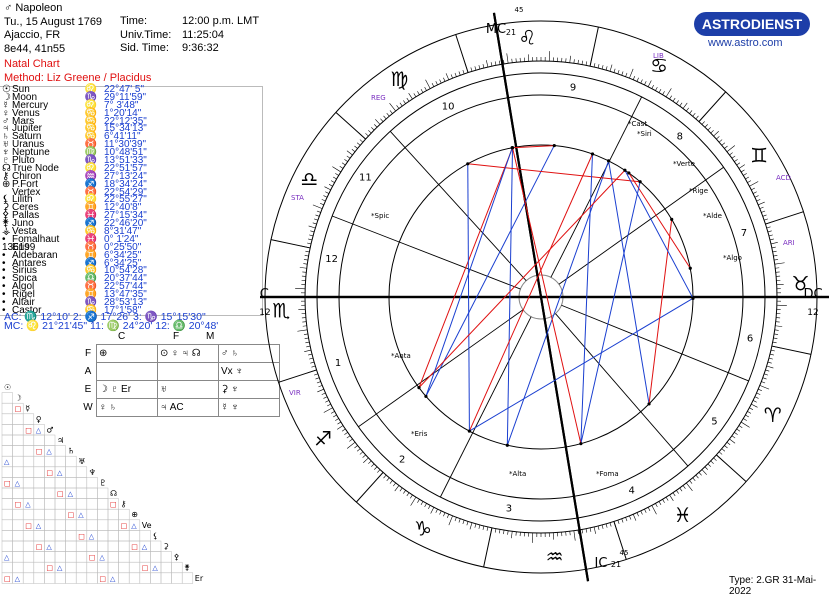 The width and height of the screenshot is (837, 597). What do you see at coordinates (27, 408) in the screenshot?
I see `aspect-diagonal-label: ☿` at bounding box center [27, 408].